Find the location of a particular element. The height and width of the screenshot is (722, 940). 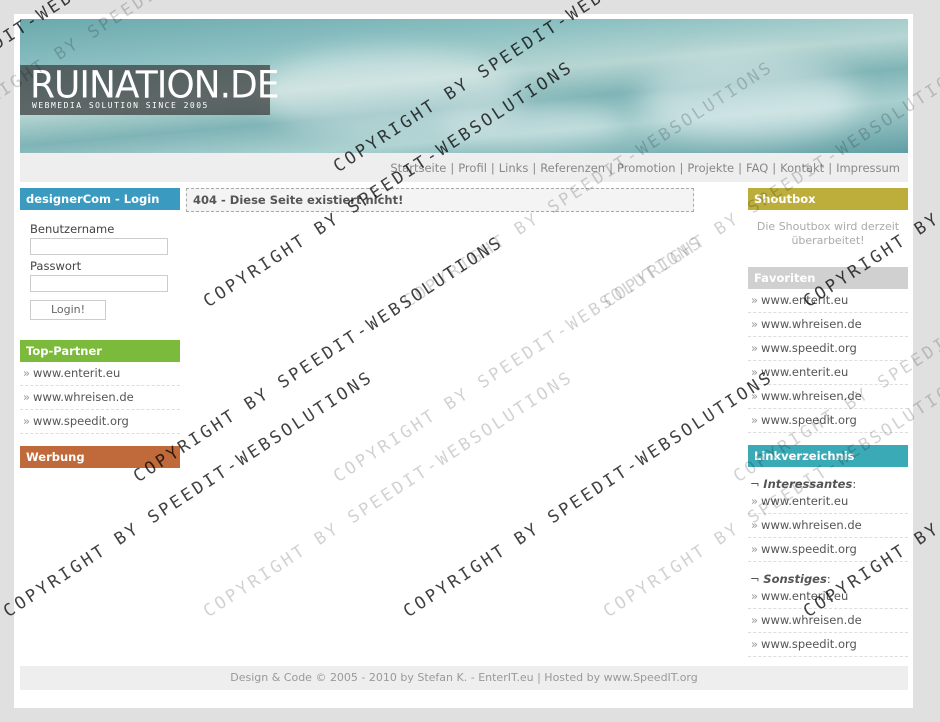

section-heading-label: Interessantes is located at coordinates (808, 484).